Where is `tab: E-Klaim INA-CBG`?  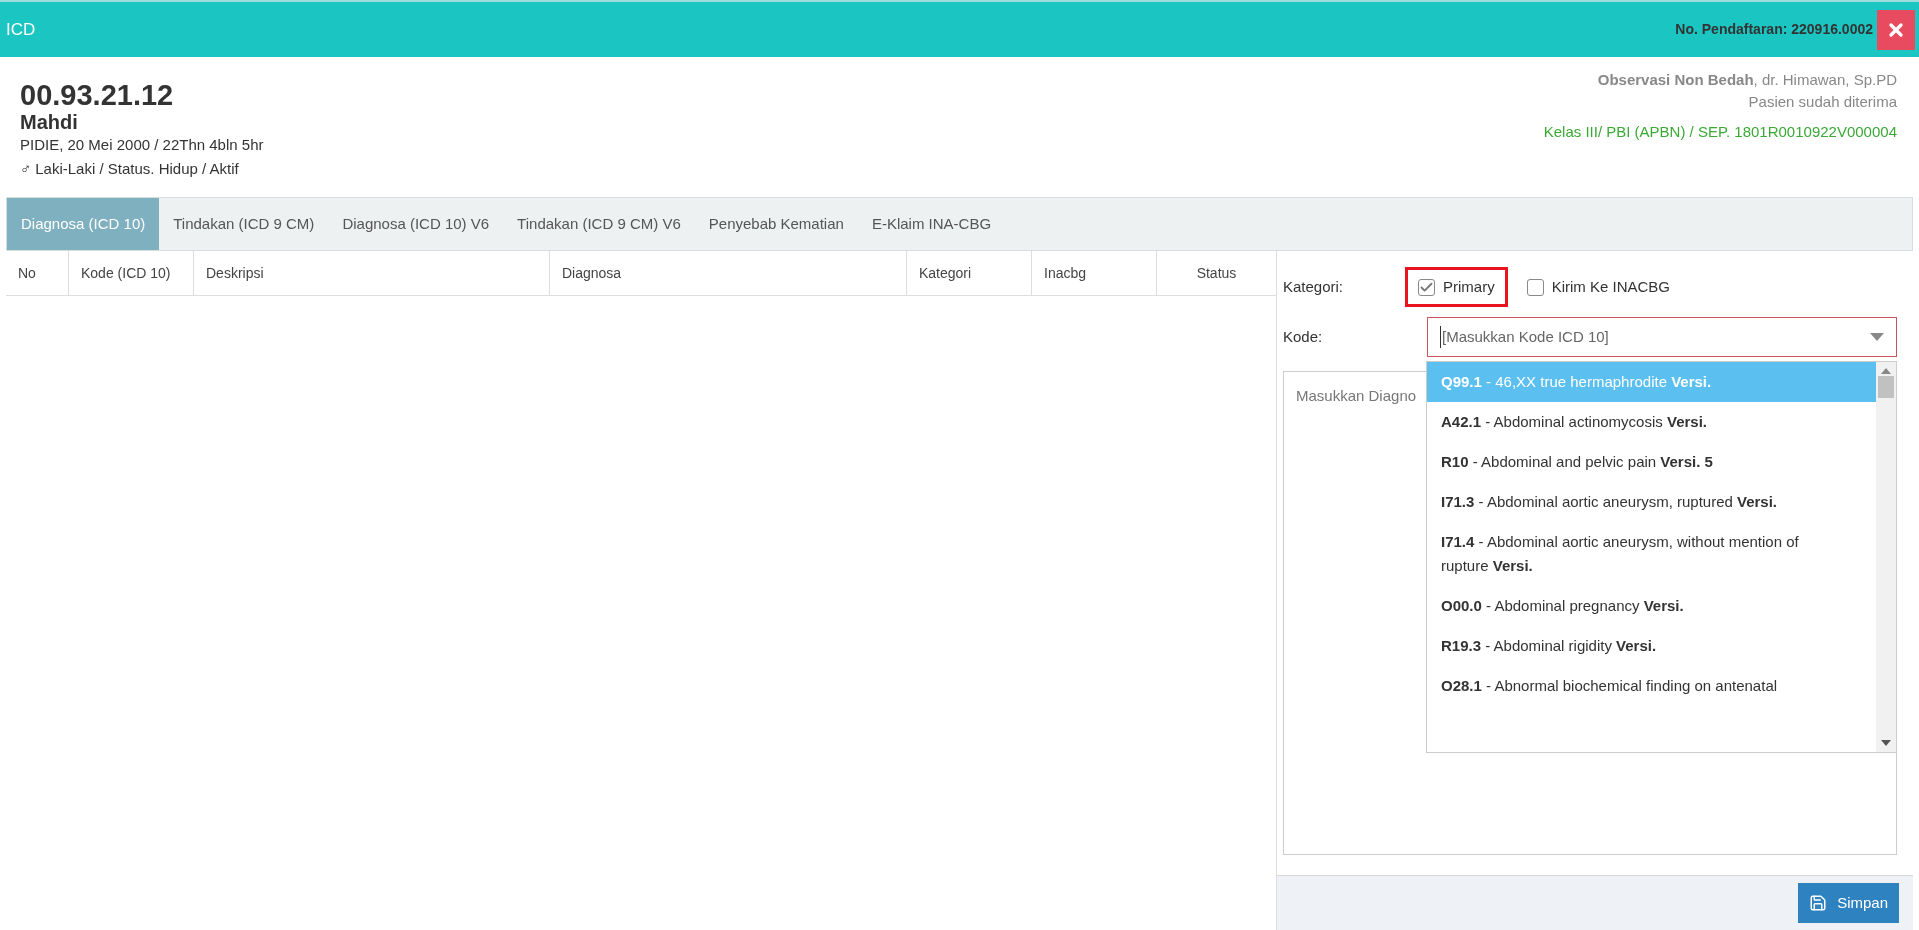 tab: E-Klaim INA-CBG is located at coordinates (931, 224).